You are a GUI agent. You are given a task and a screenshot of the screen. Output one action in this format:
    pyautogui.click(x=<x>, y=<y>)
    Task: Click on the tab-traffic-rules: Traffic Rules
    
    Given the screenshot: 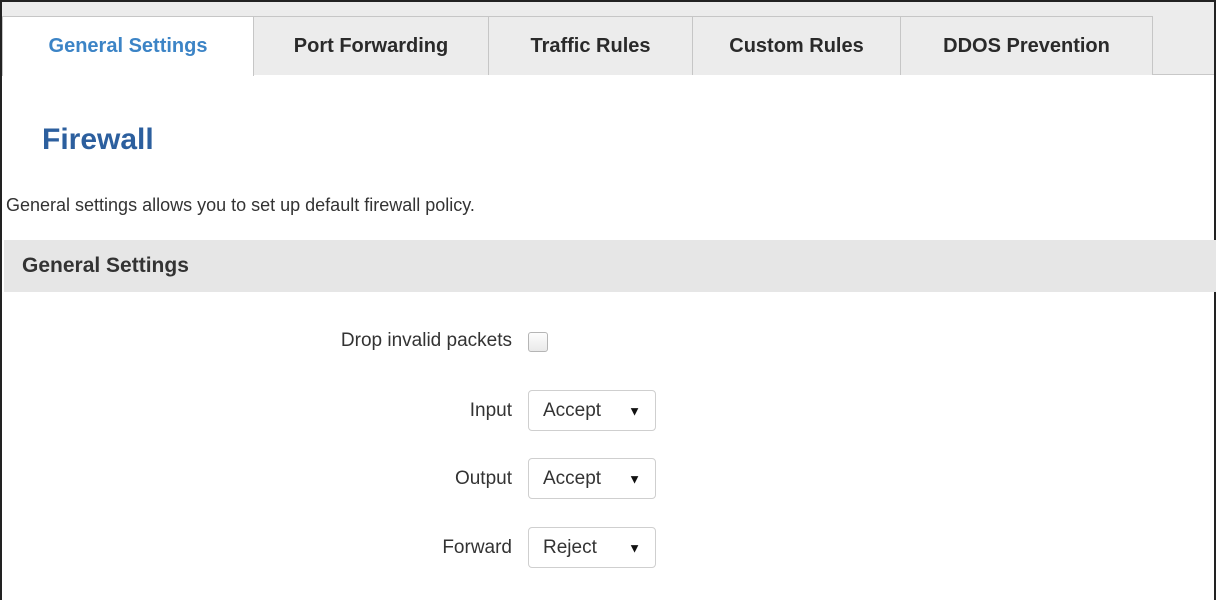 What is the action you would take?
    pyautogui.click(x=590, y=45)
    